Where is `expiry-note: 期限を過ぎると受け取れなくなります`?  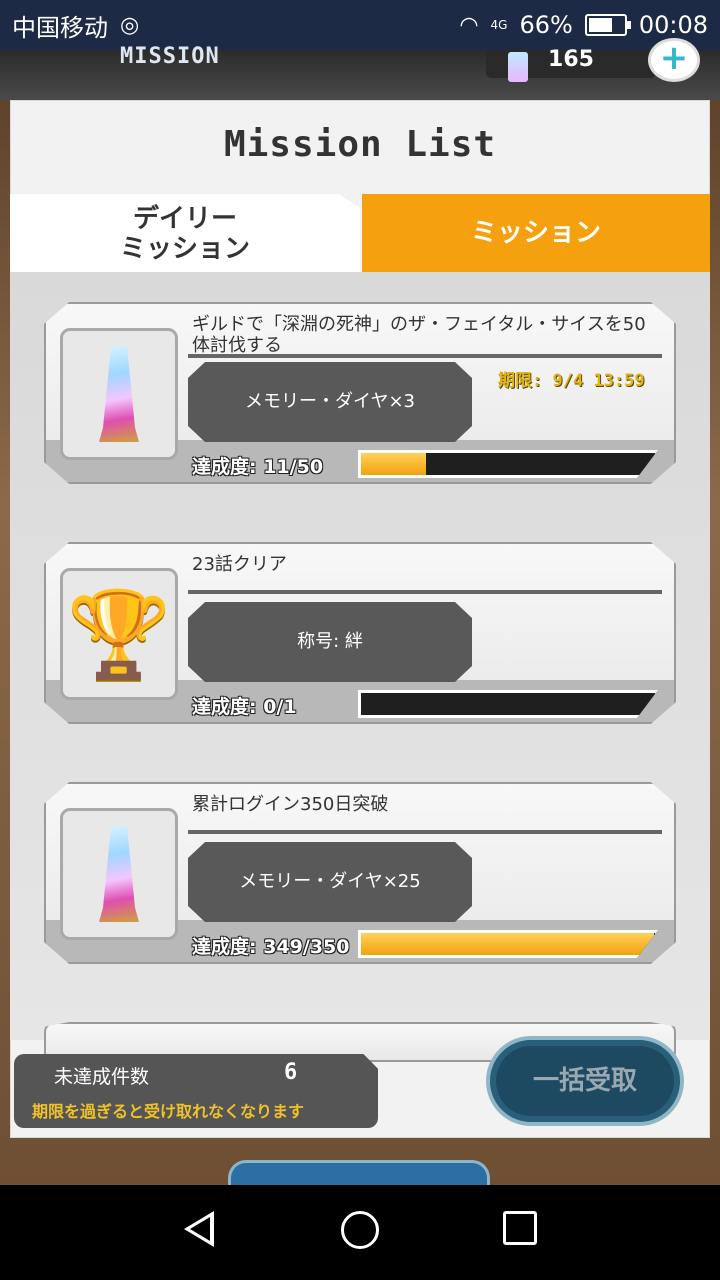 expiry-note: 期限を過ぎると受け取れなくなります is located at coordinates (168, 1111).